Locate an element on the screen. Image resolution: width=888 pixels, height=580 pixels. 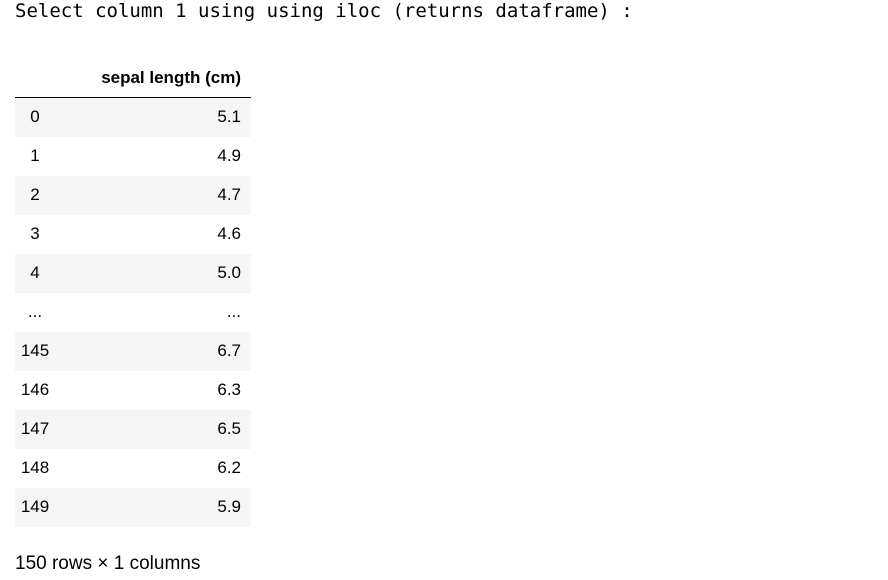
row-index: 145 is located at coordinates (35, 351).